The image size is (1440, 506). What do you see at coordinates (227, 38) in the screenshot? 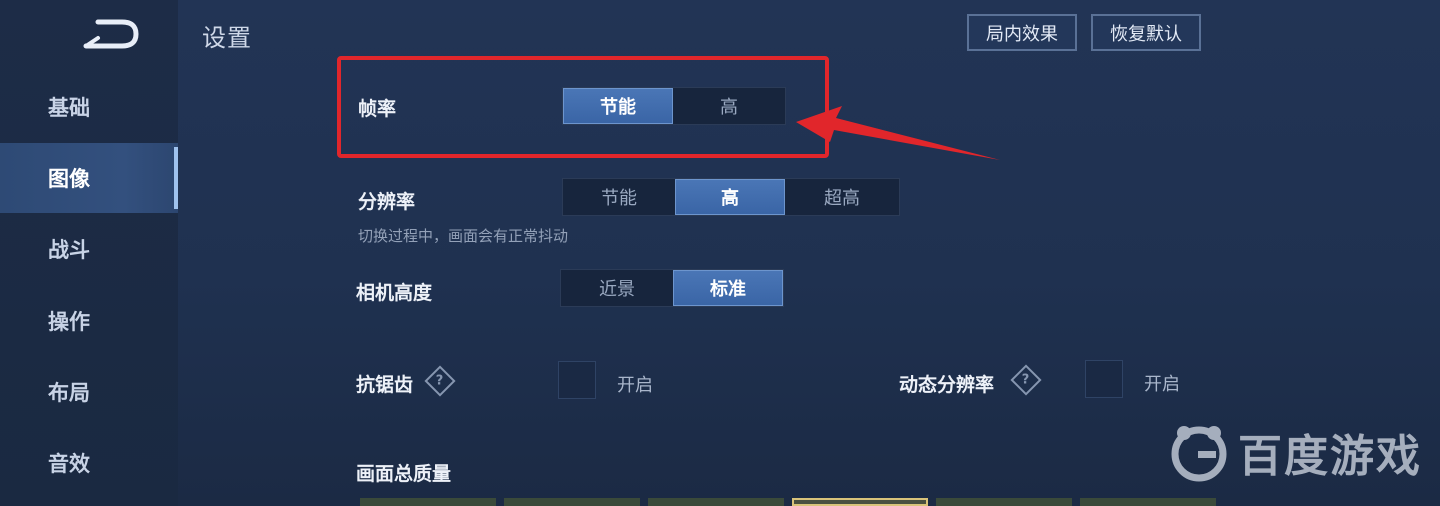
I see `page-title: 设置` at bounding box center [227, 38].